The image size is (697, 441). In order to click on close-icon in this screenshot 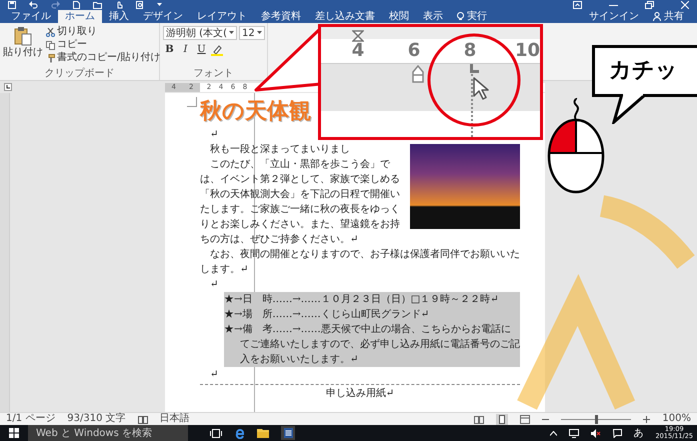, I will do `click(685, 5)`.